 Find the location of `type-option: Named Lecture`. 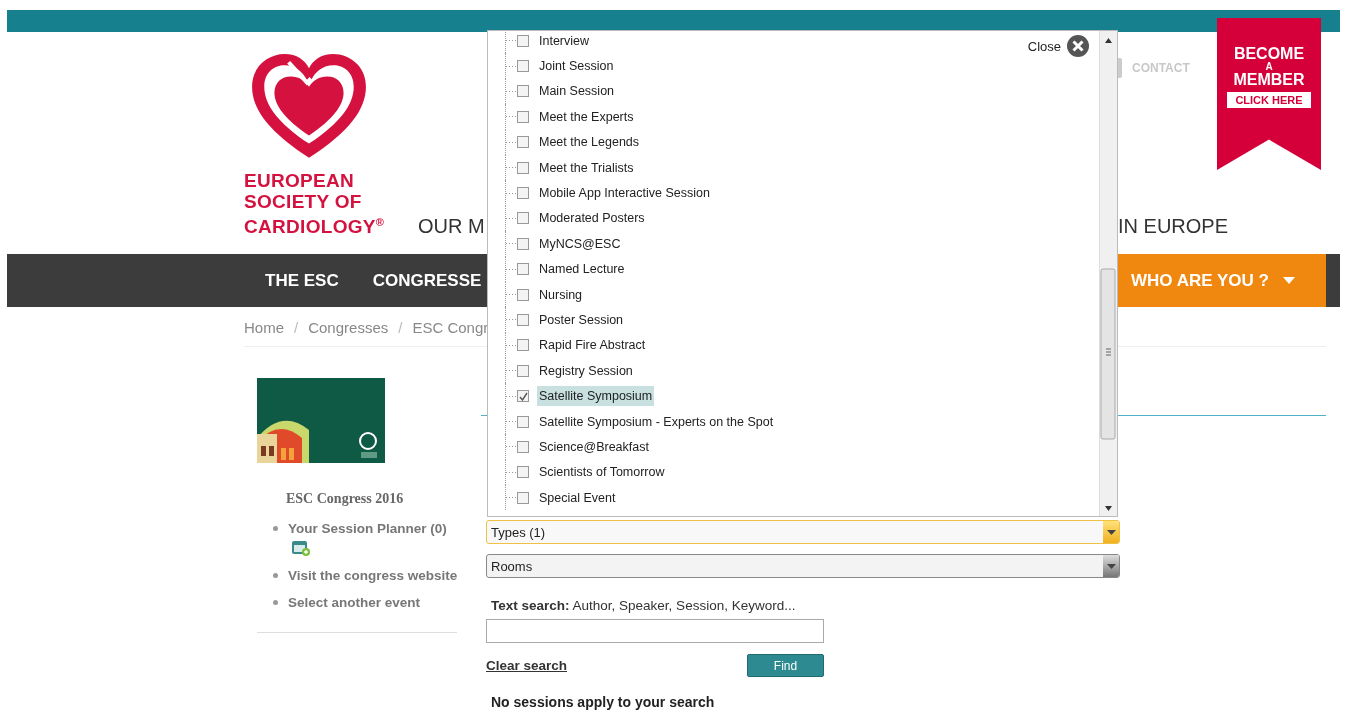

type-option: Named Lecture is located at coordinates (582, 269).